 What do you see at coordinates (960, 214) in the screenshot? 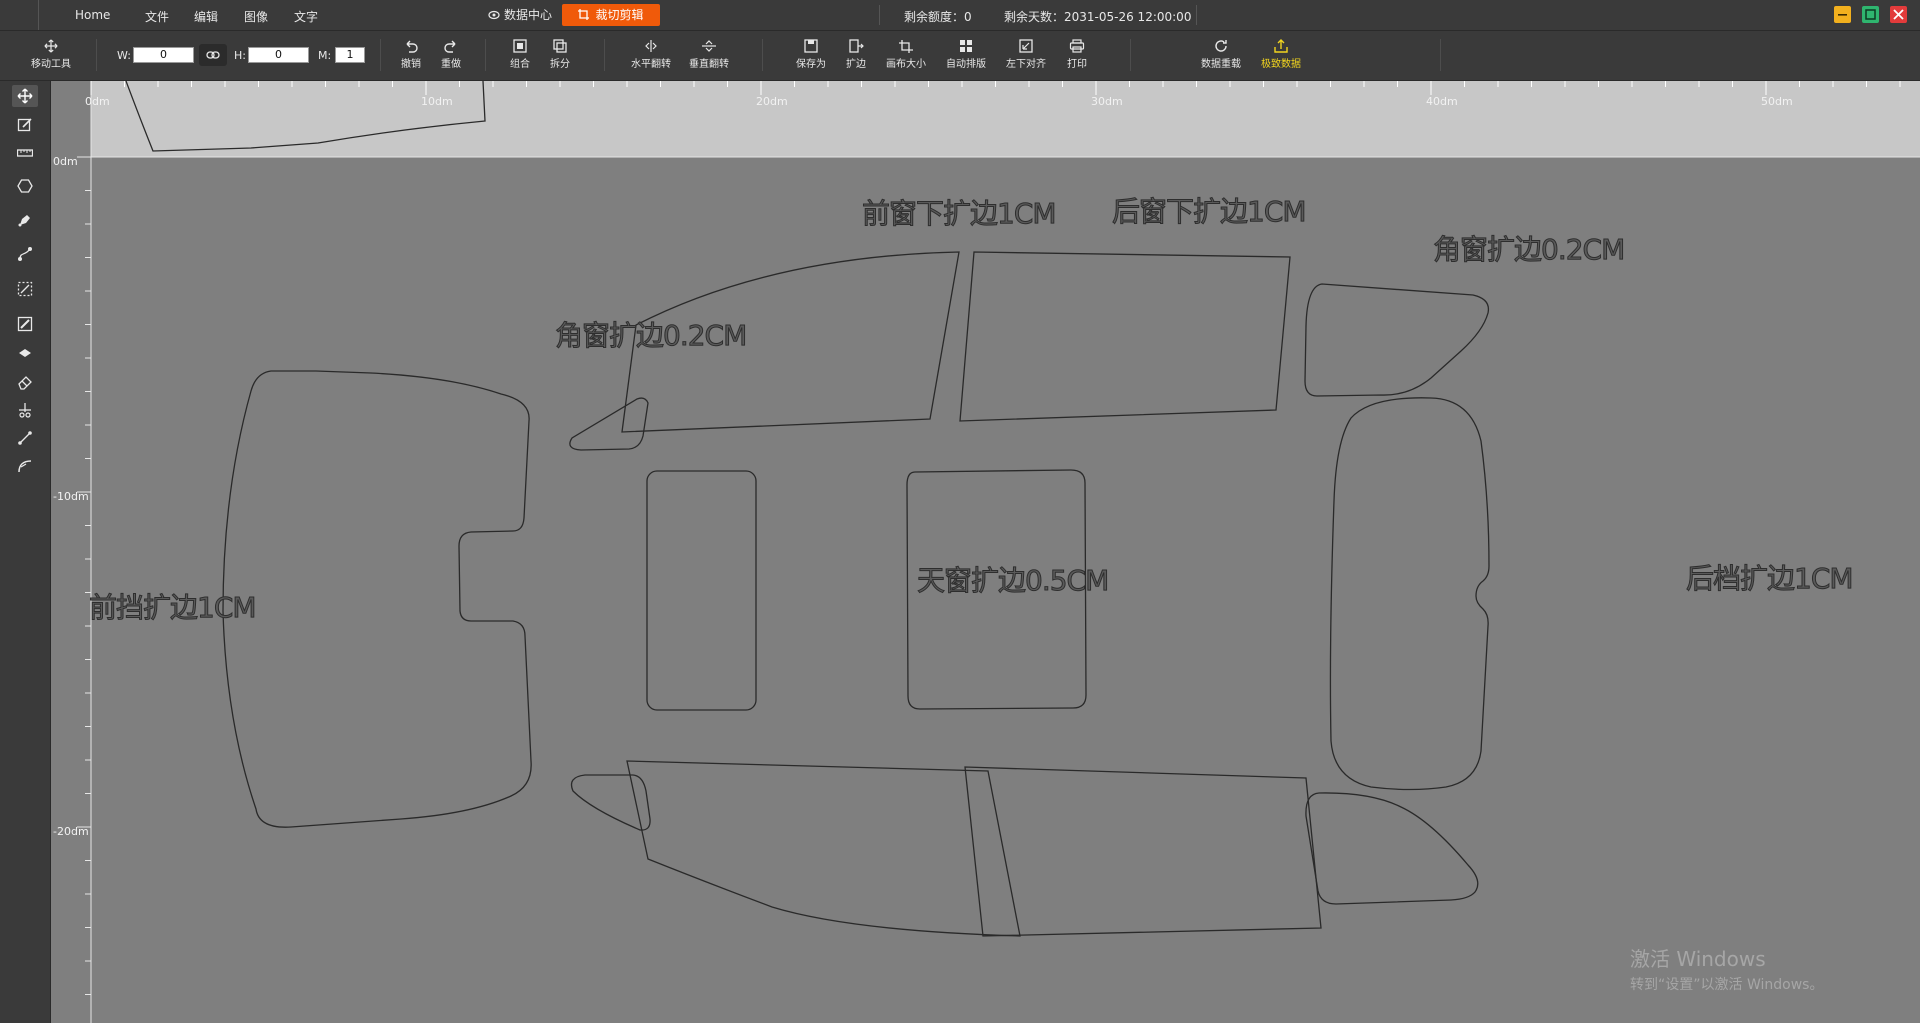
I see `label-front-window: 前窗下扩边1CM` at bounding box center [960, 214].